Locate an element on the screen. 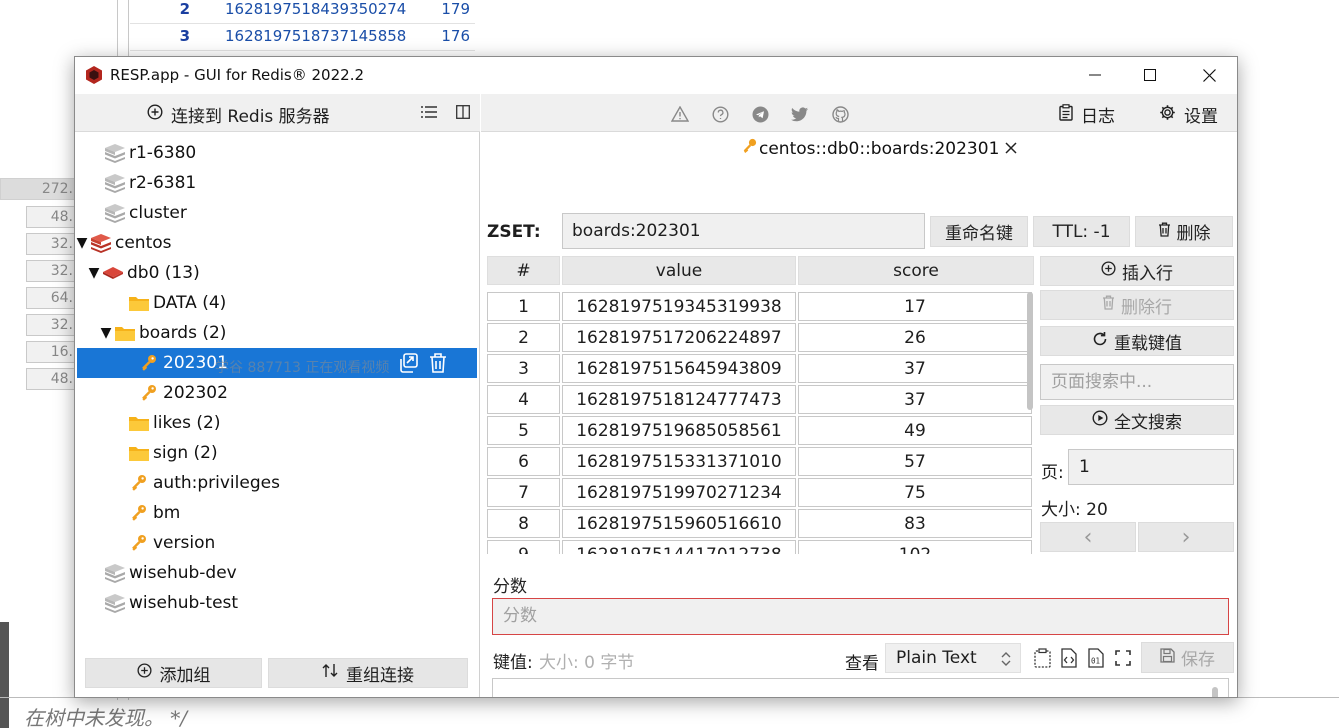 This screenshot has width=1339, height=728. settings-button: 设置 is located at coordinates (1188, 114).